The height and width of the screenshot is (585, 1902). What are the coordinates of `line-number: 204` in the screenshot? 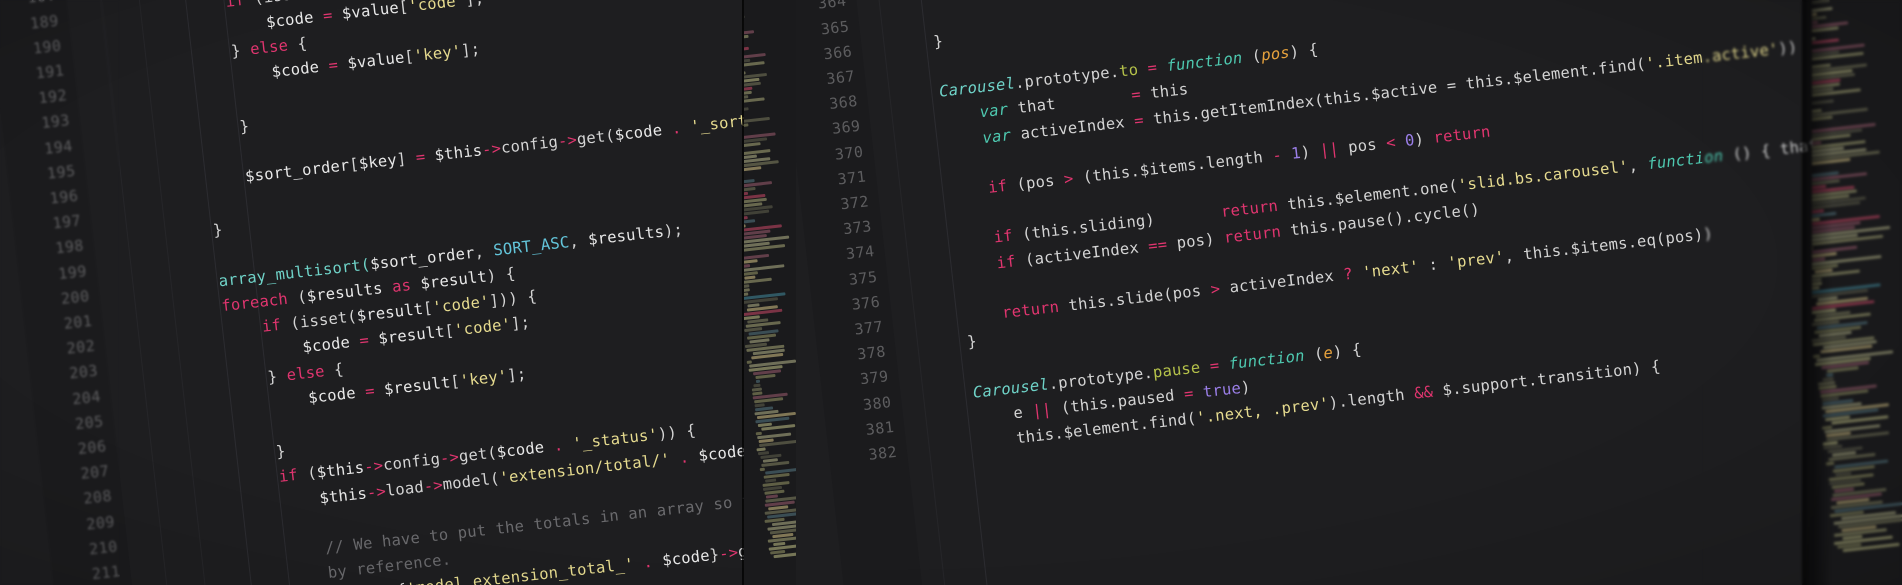 It's located at (86, 397).